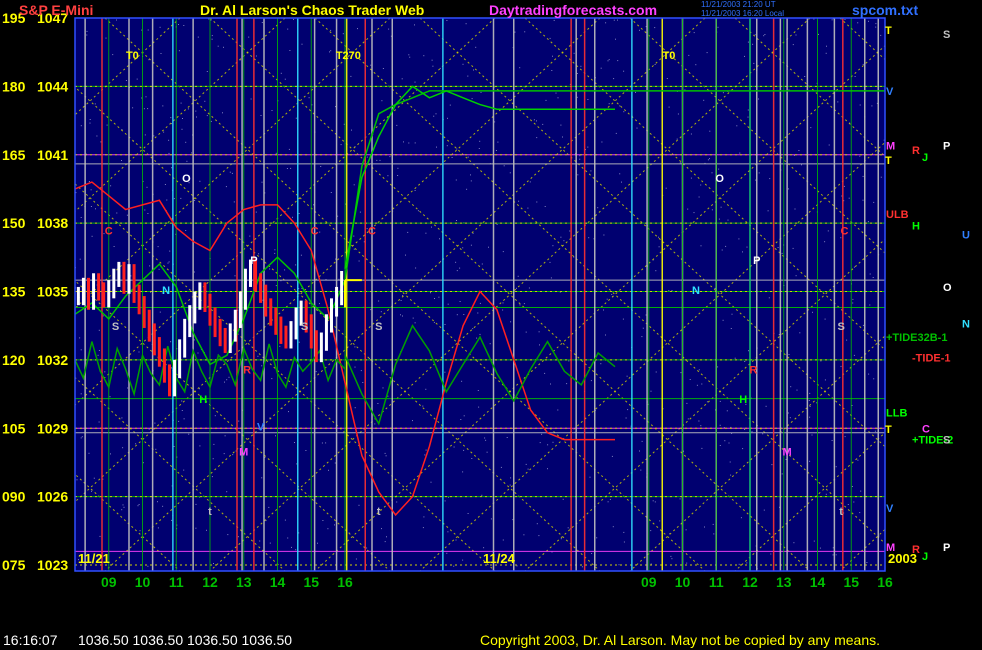 This screenshot has height=650, width=982. I want to click on side-marker-label: S, so click(946, 35).